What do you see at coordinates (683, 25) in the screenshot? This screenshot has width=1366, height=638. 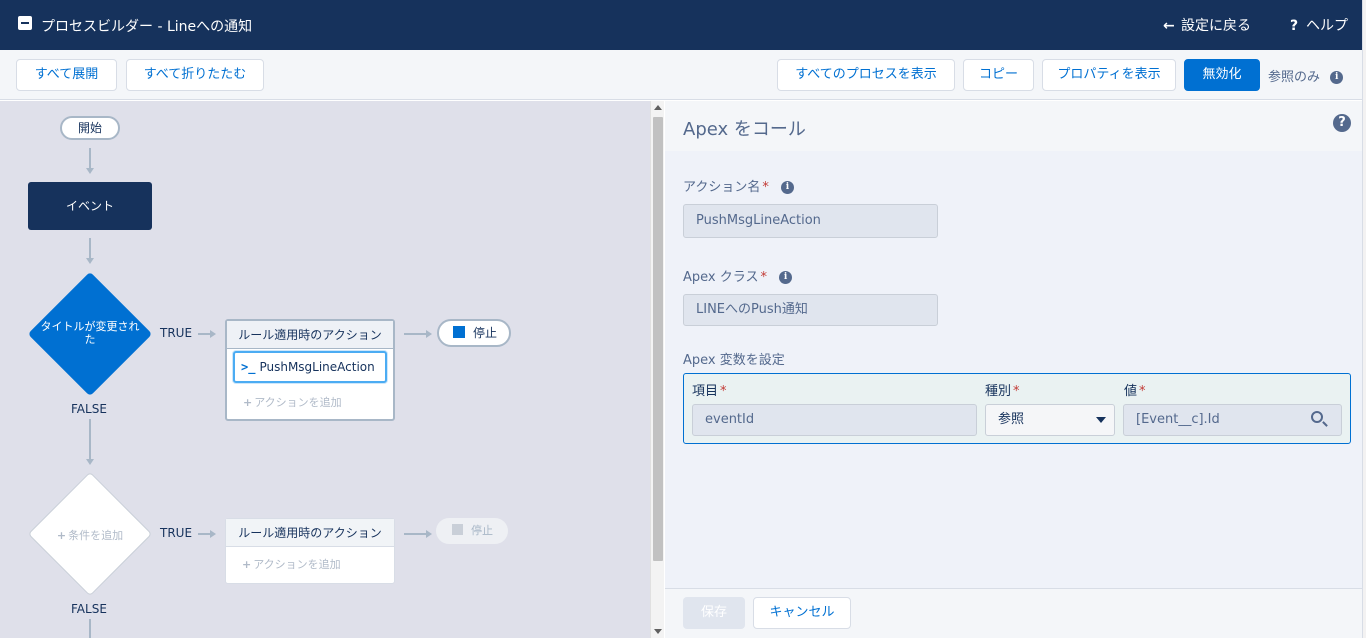 I see `app-header: プロセスビルダー - Lineへの通知 ← 設定に戻る ? ヘルプ` at bounding box center [683, 25].